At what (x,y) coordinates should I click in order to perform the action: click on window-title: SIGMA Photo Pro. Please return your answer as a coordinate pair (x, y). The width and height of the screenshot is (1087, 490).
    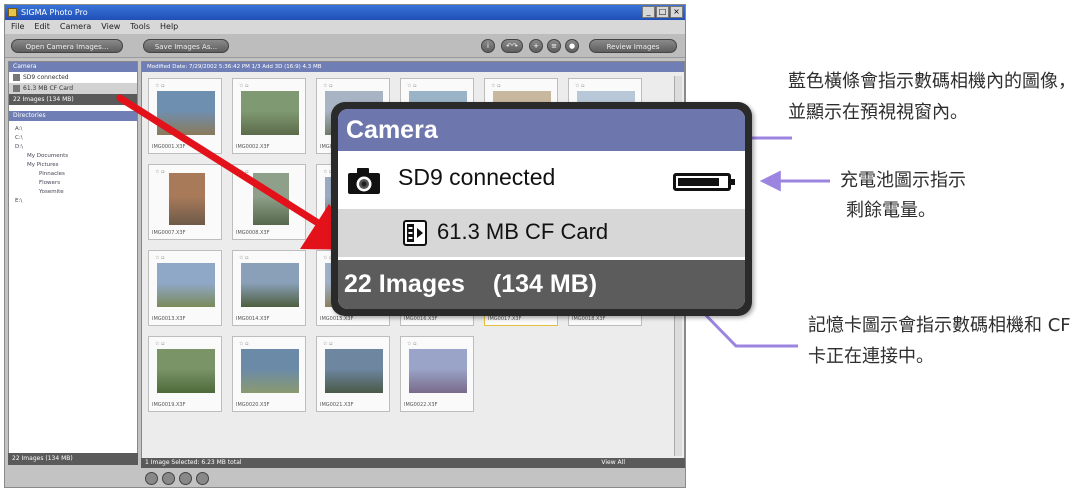
    Looking at the image, I should click on (54, 12).